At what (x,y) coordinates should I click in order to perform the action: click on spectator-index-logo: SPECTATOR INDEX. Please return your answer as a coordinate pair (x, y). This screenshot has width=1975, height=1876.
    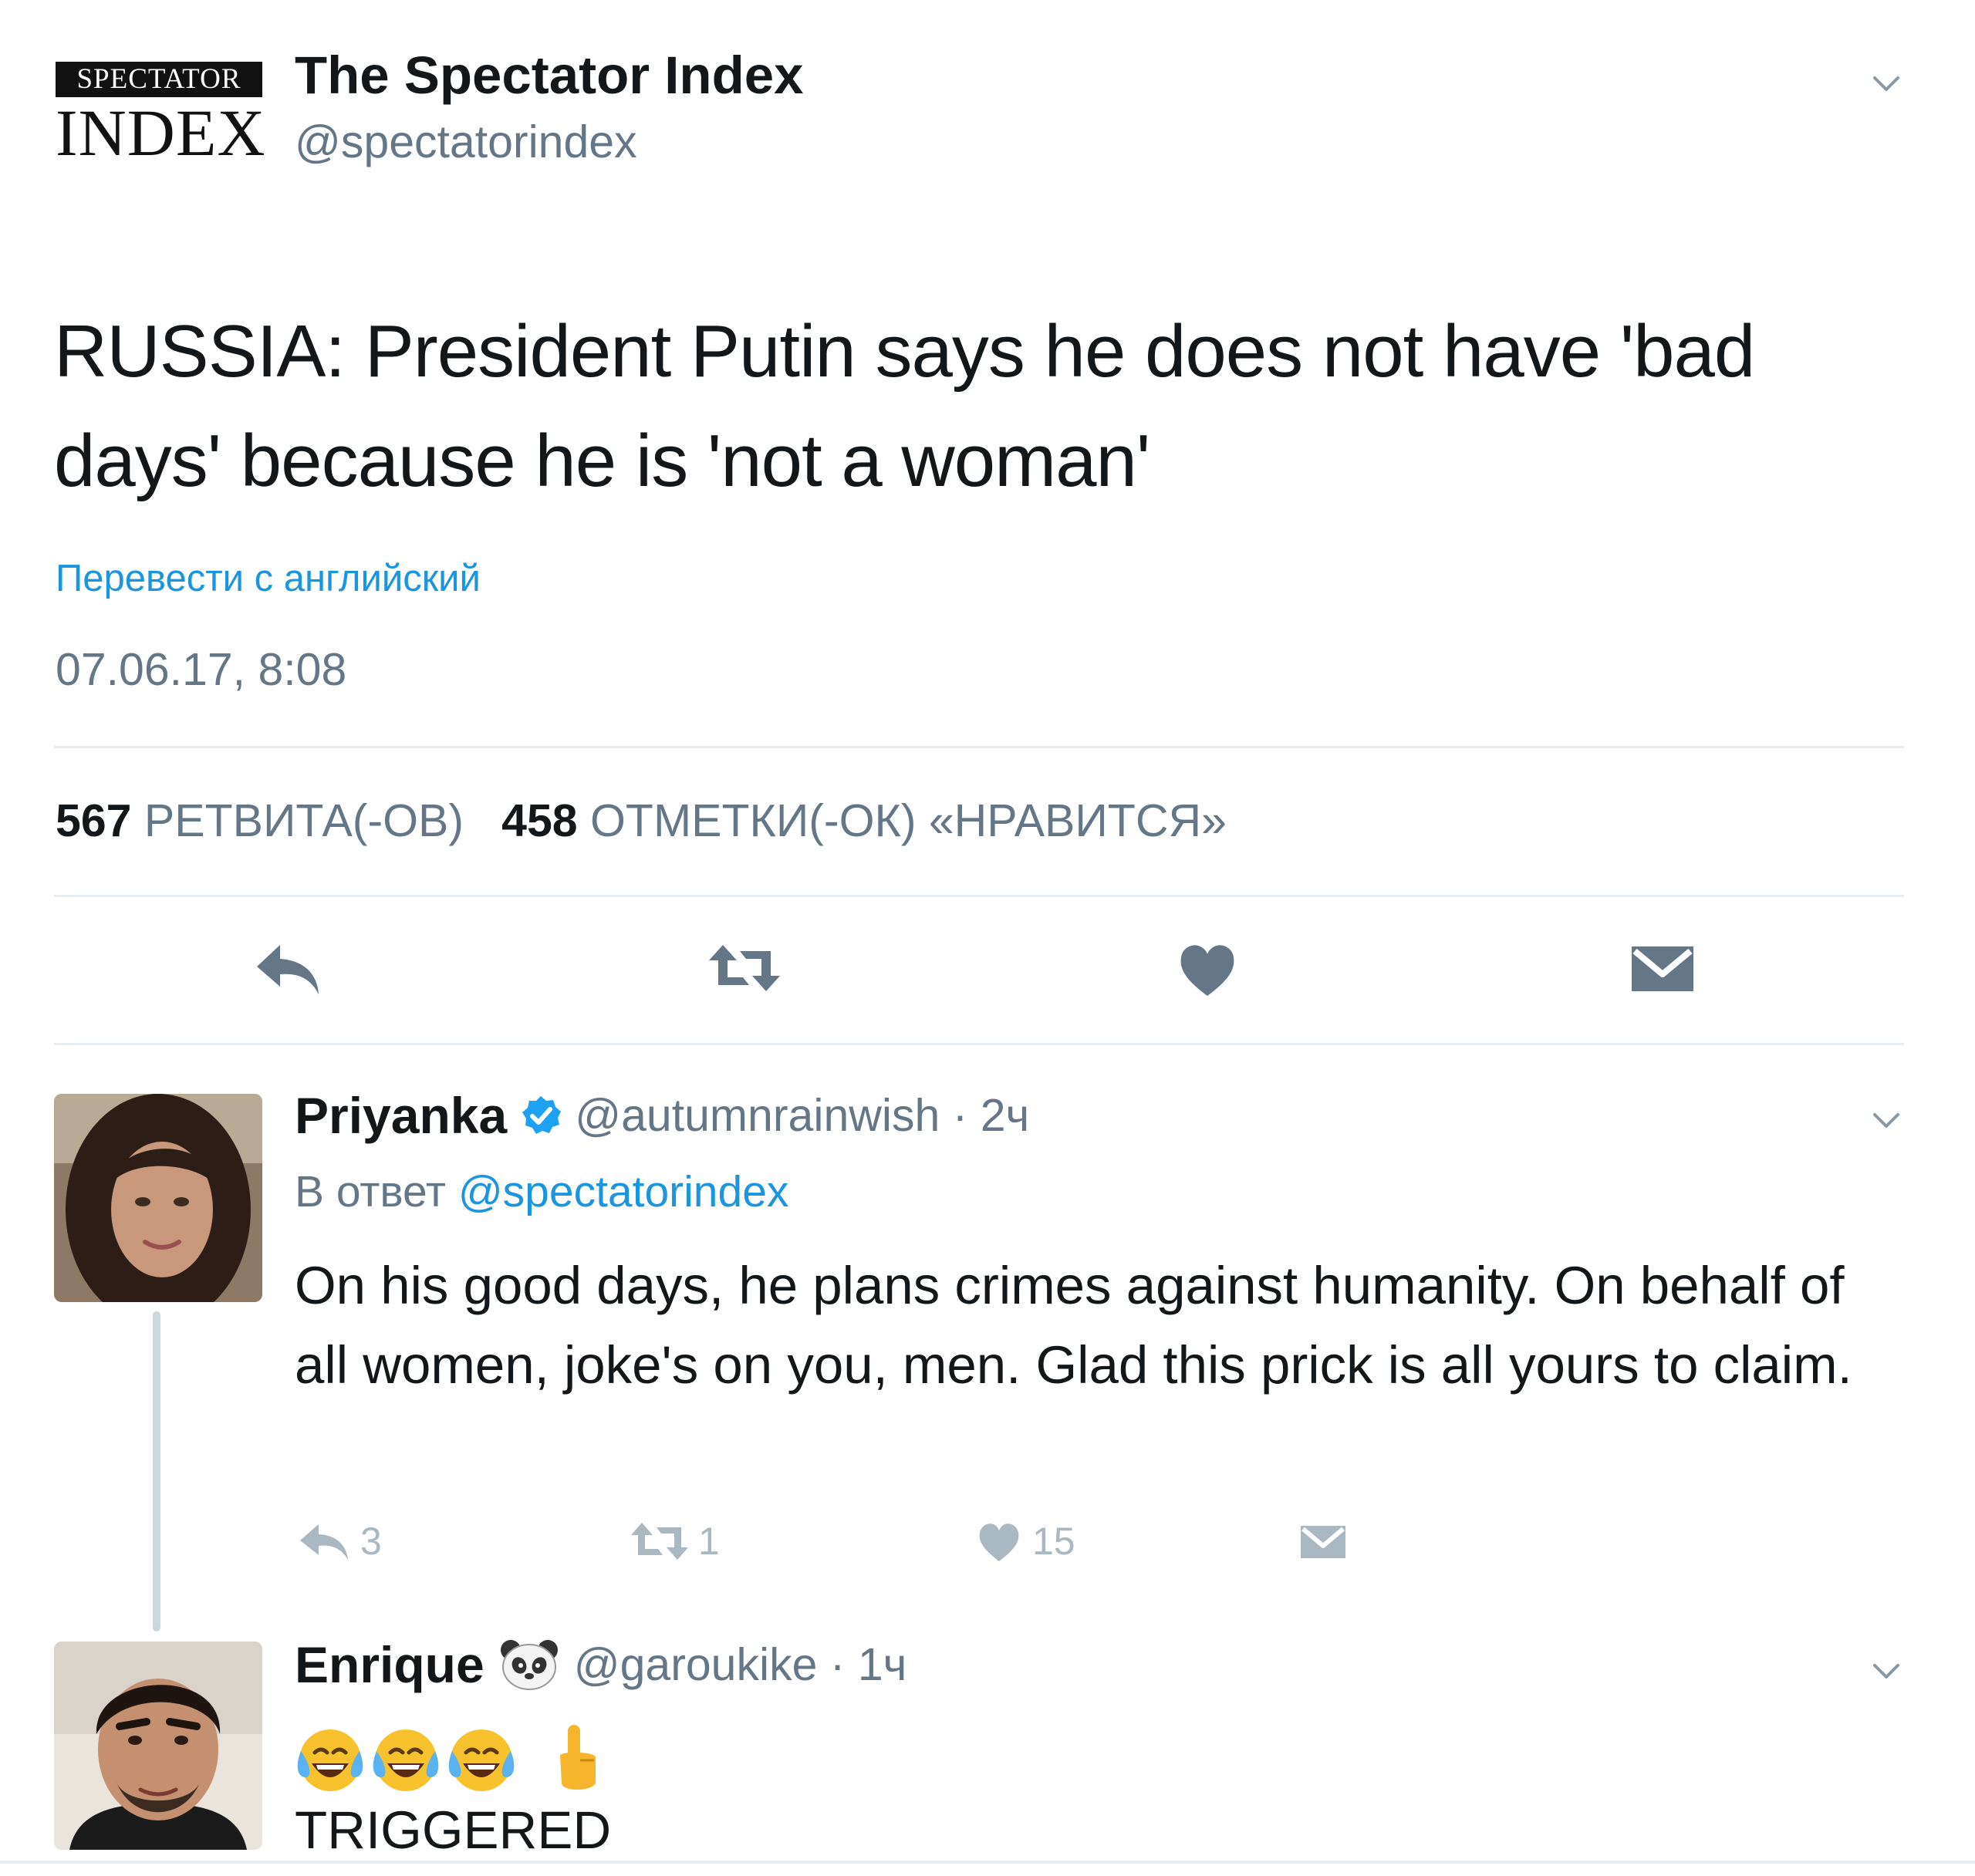
    Looking at the image, I should click on (161, 116).